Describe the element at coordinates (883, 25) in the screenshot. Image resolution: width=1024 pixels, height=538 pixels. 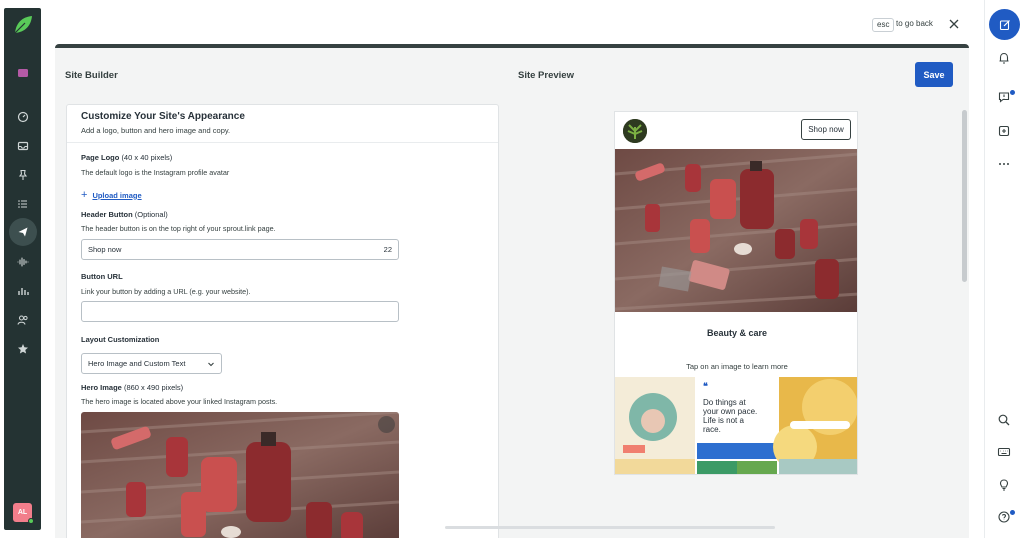
I see `esc-key-hint: esc` at that location.